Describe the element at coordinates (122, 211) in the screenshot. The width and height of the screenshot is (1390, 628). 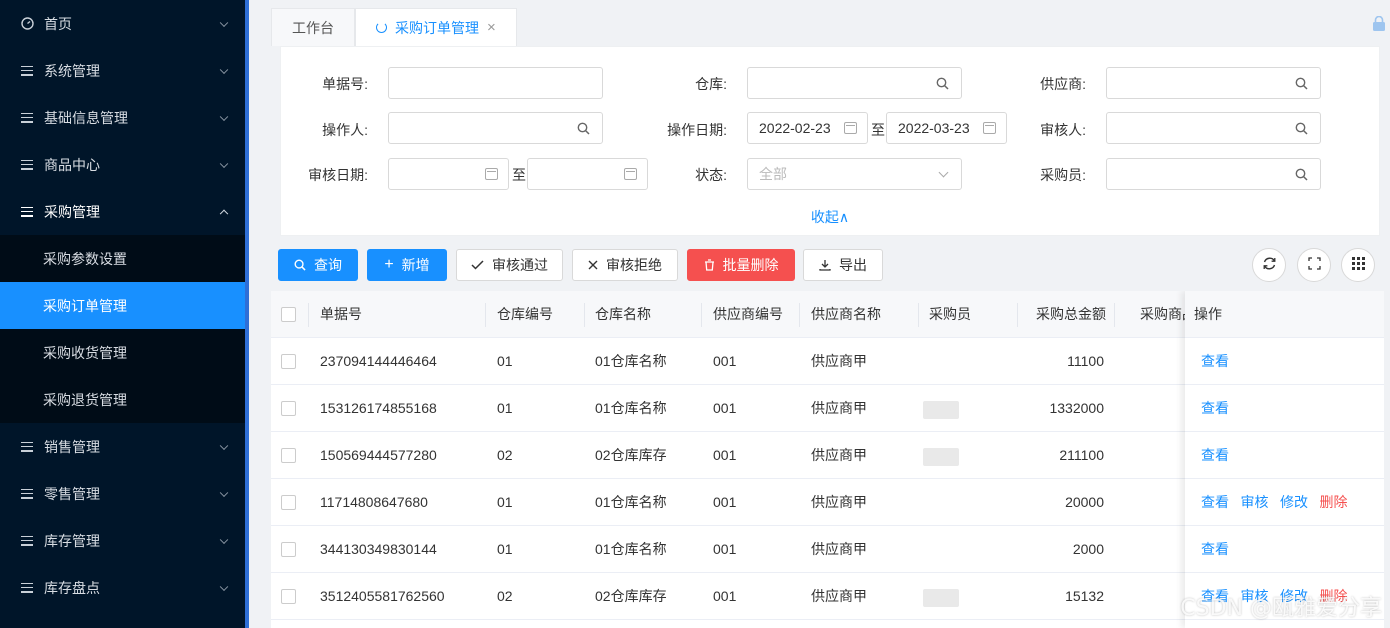
I see `sidebar-item-purchase: 采购管理` at that location.